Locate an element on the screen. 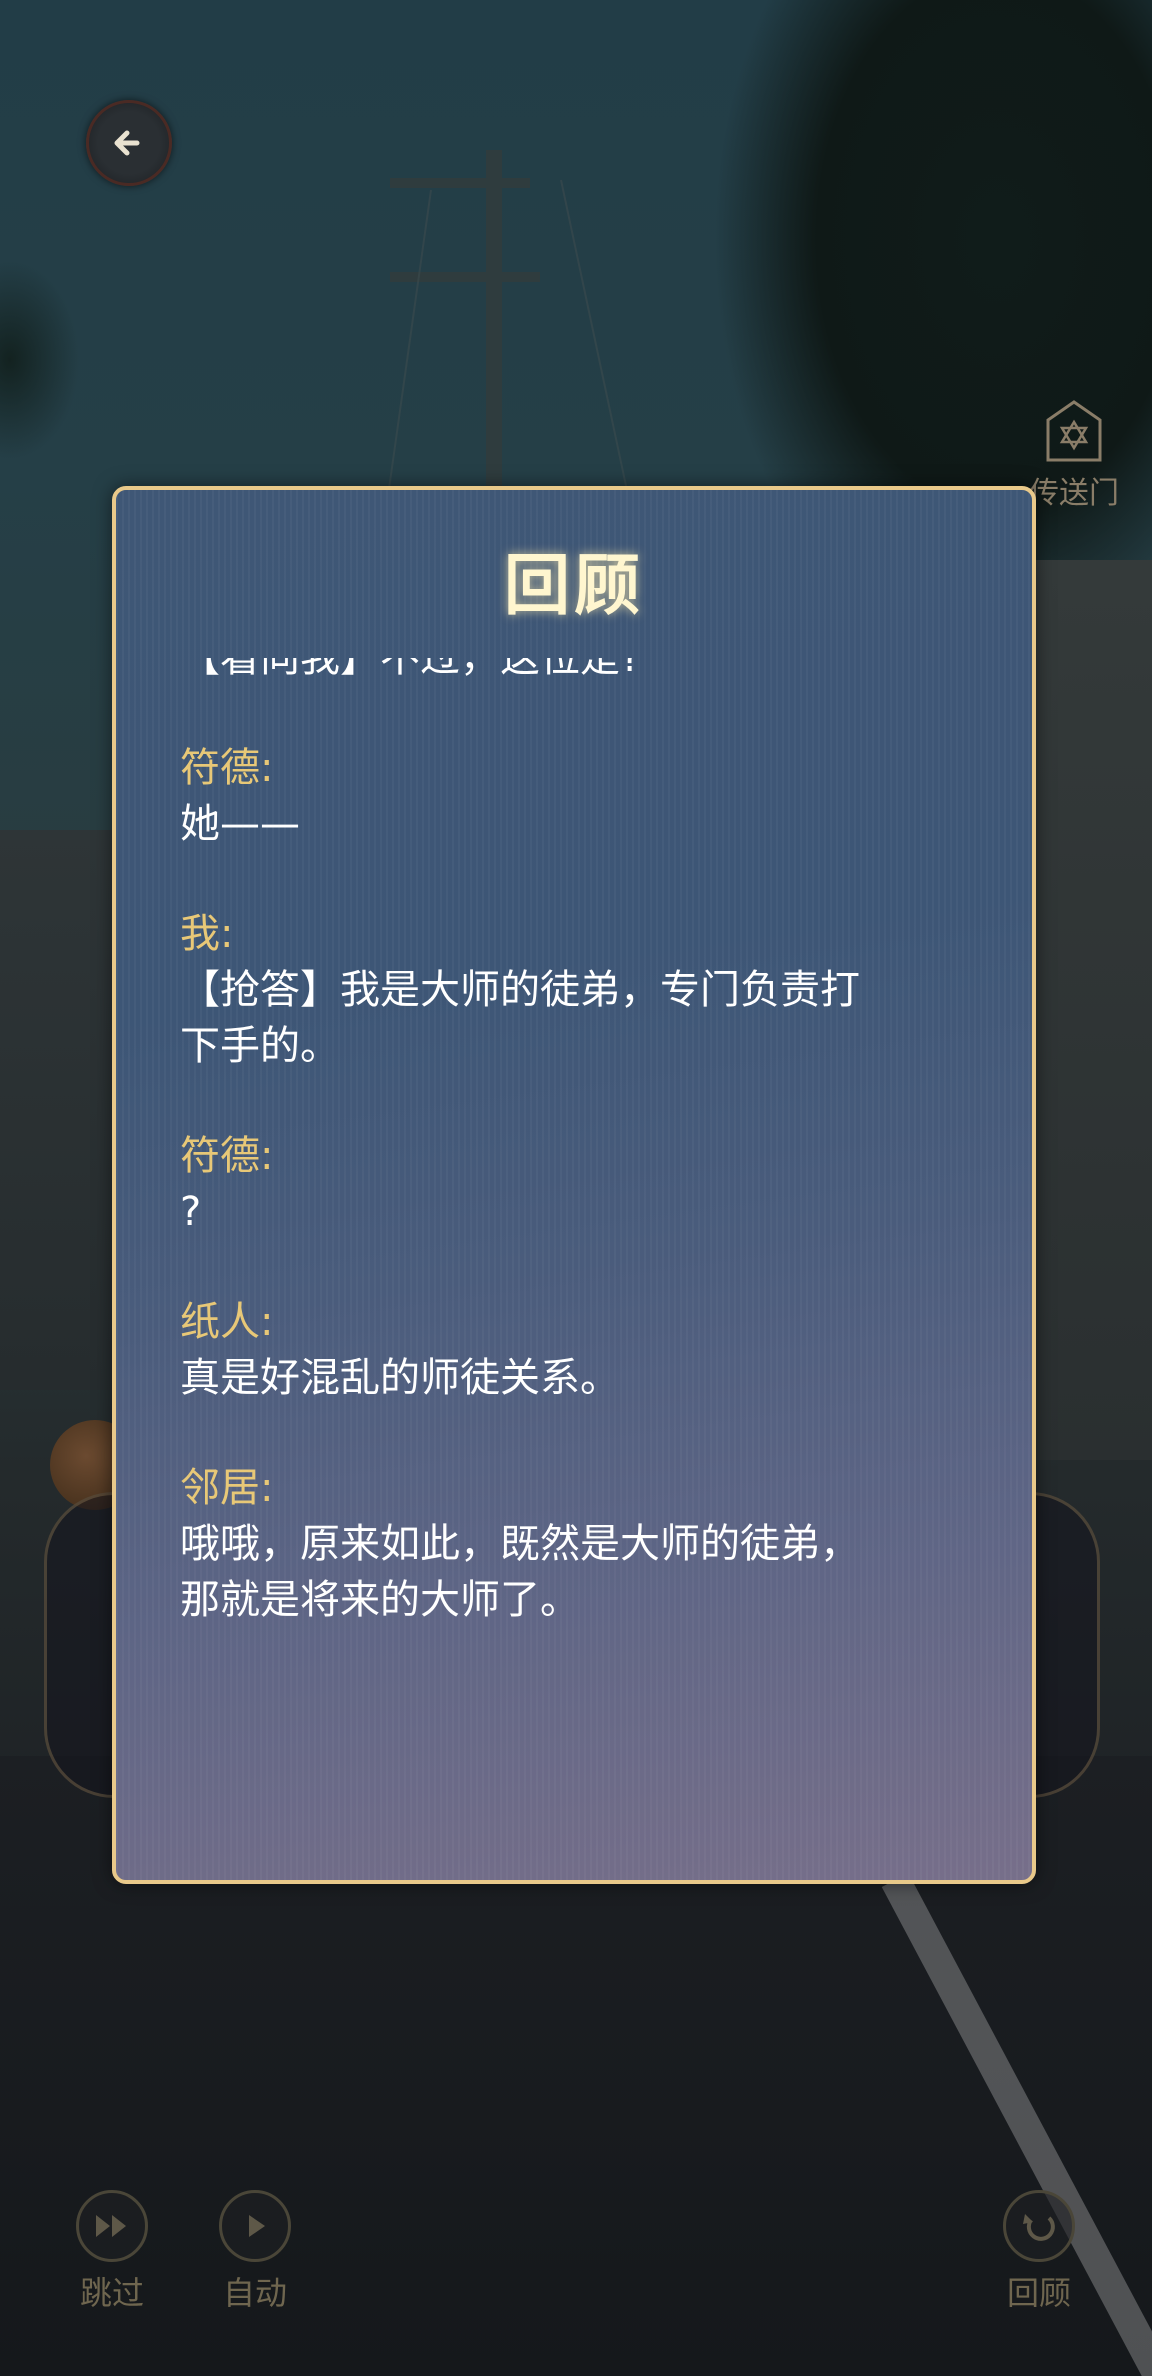  back-arrow-icon is located at coordinates (127, 143).